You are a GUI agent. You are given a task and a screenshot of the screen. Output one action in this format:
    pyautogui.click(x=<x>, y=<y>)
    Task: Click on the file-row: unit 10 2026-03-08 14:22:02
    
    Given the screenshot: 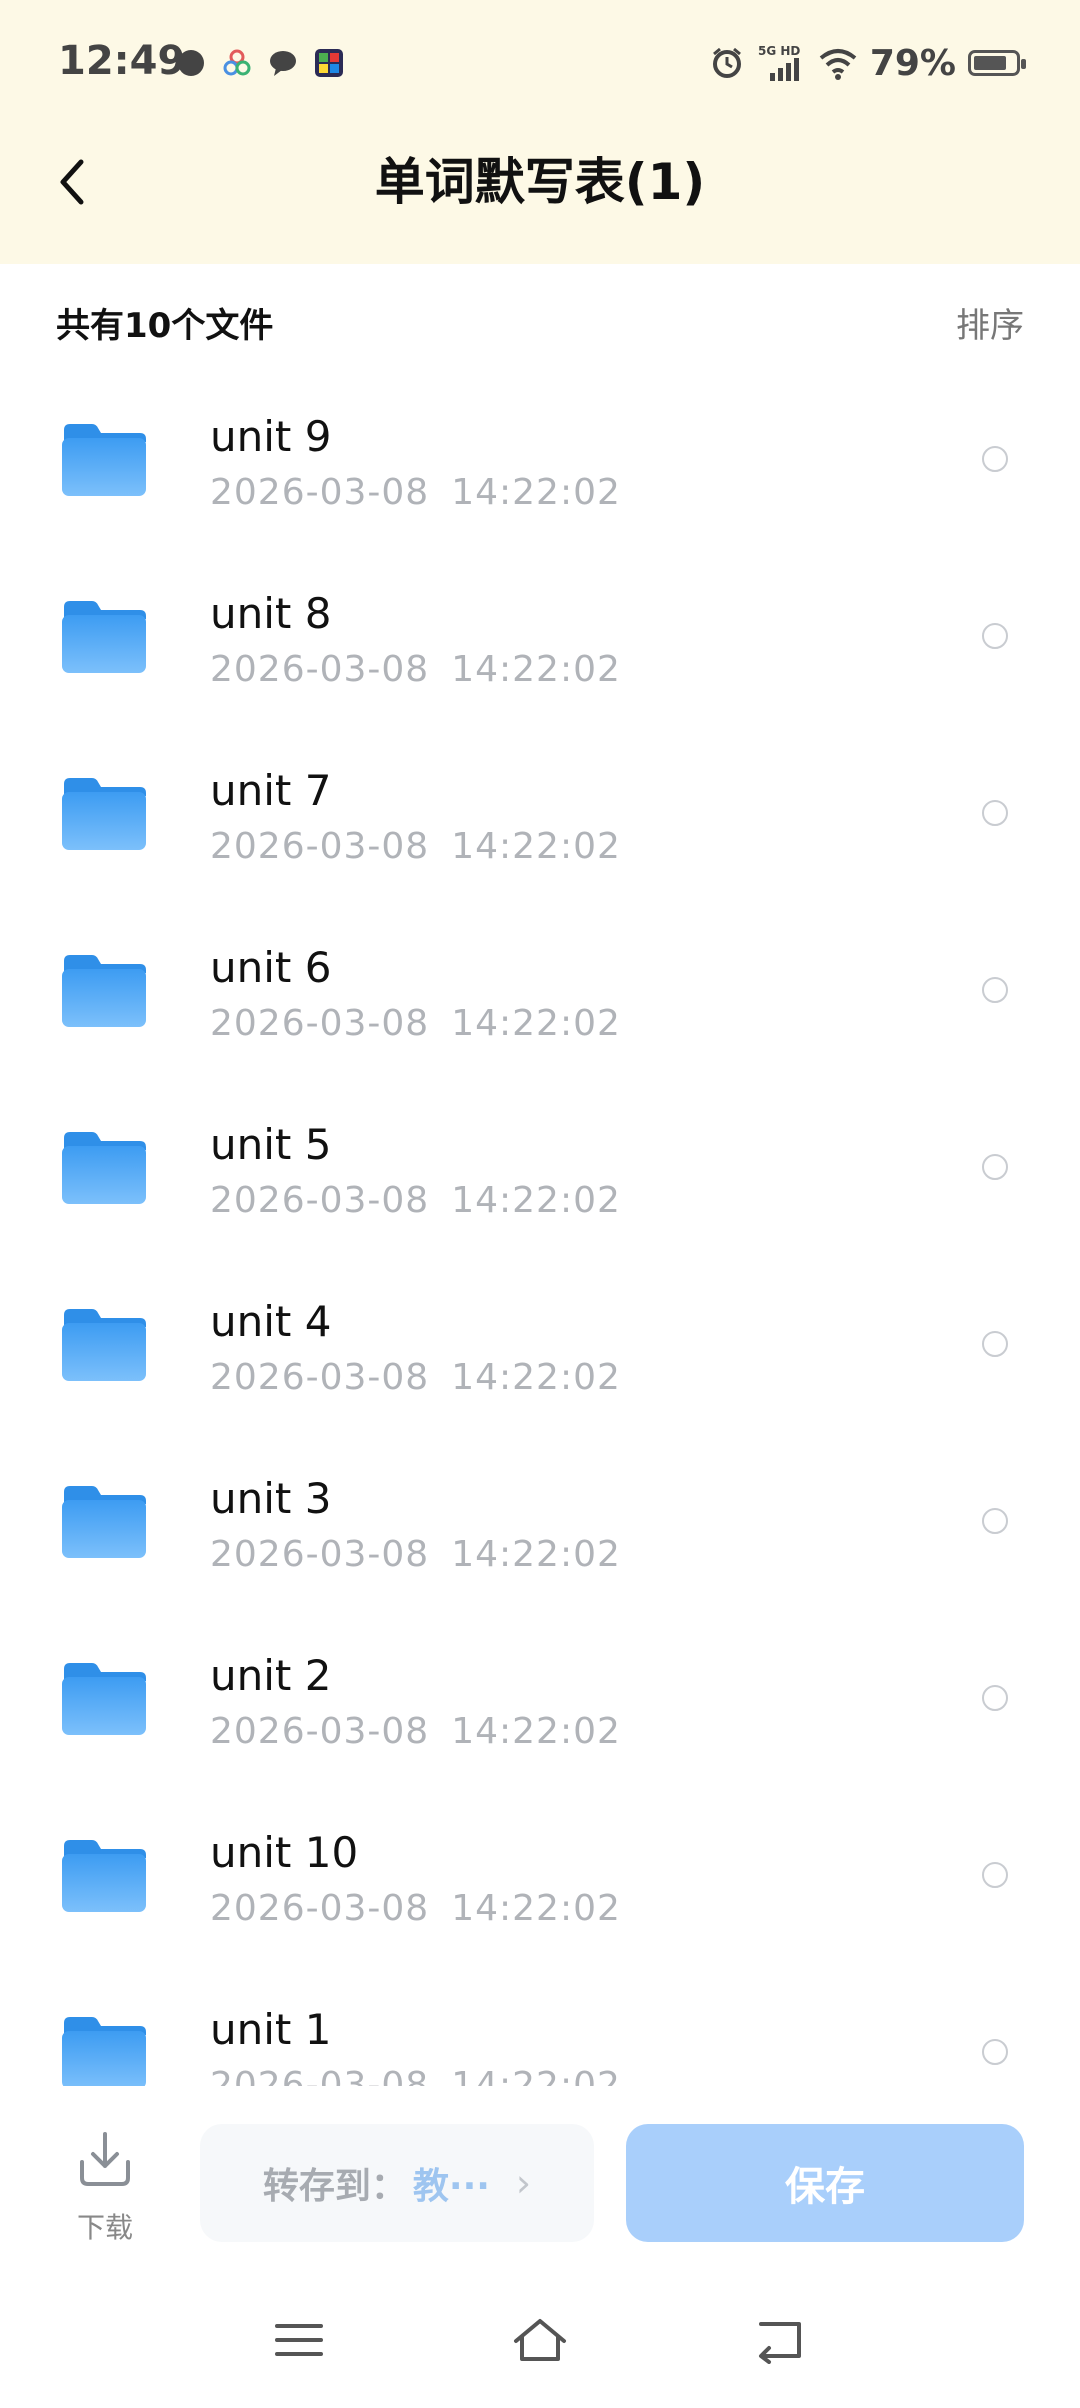 What is the action you would take?
    pyautogui.click(x=540, y=1890)
    